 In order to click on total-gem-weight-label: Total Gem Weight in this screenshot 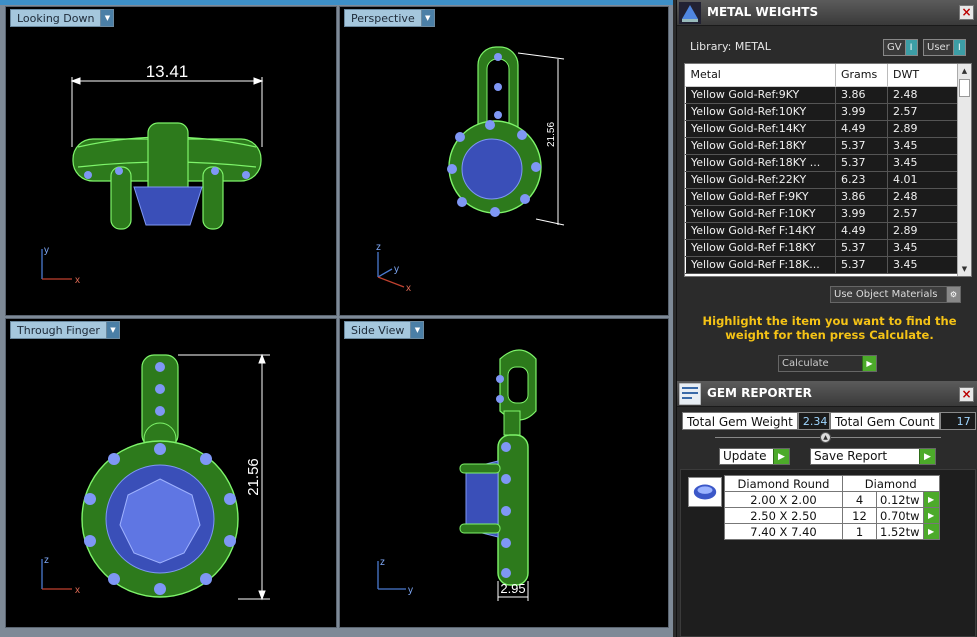, I will do `click(740, 421)`.